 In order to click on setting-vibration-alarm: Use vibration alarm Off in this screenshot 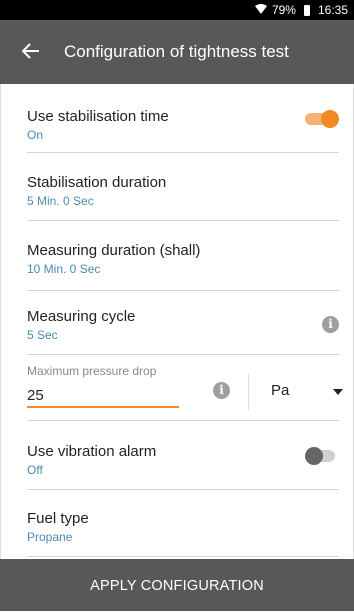, I will do `click(183, 455)`.